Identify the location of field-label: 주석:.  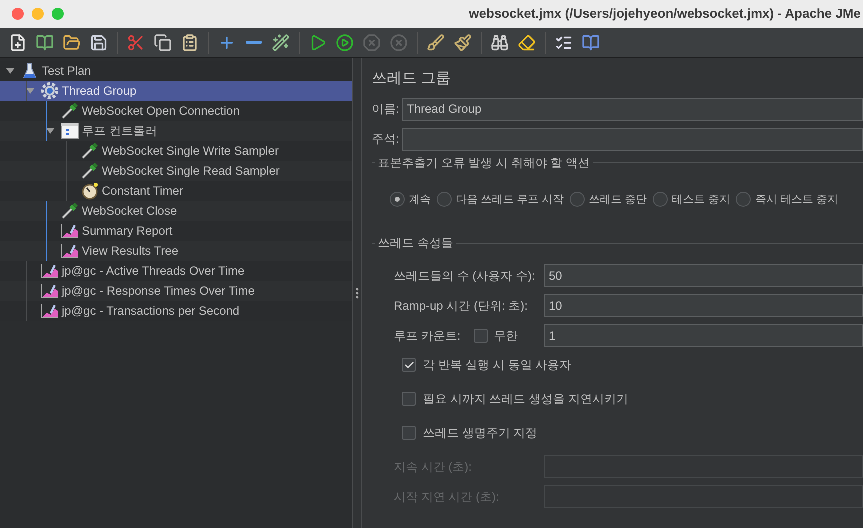
(385, 139).